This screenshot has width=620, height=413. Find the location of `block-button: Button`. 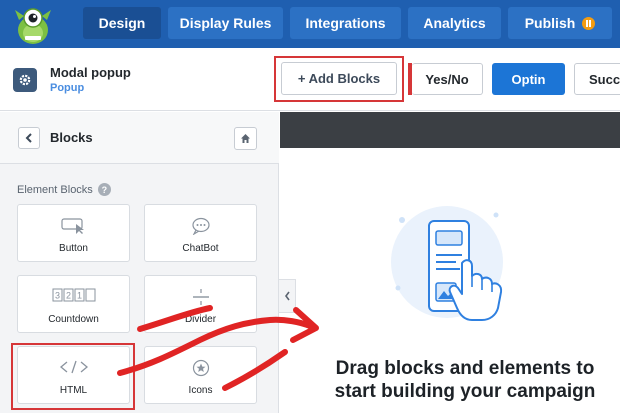

block-button: Button is located at coordinates (73, 233).